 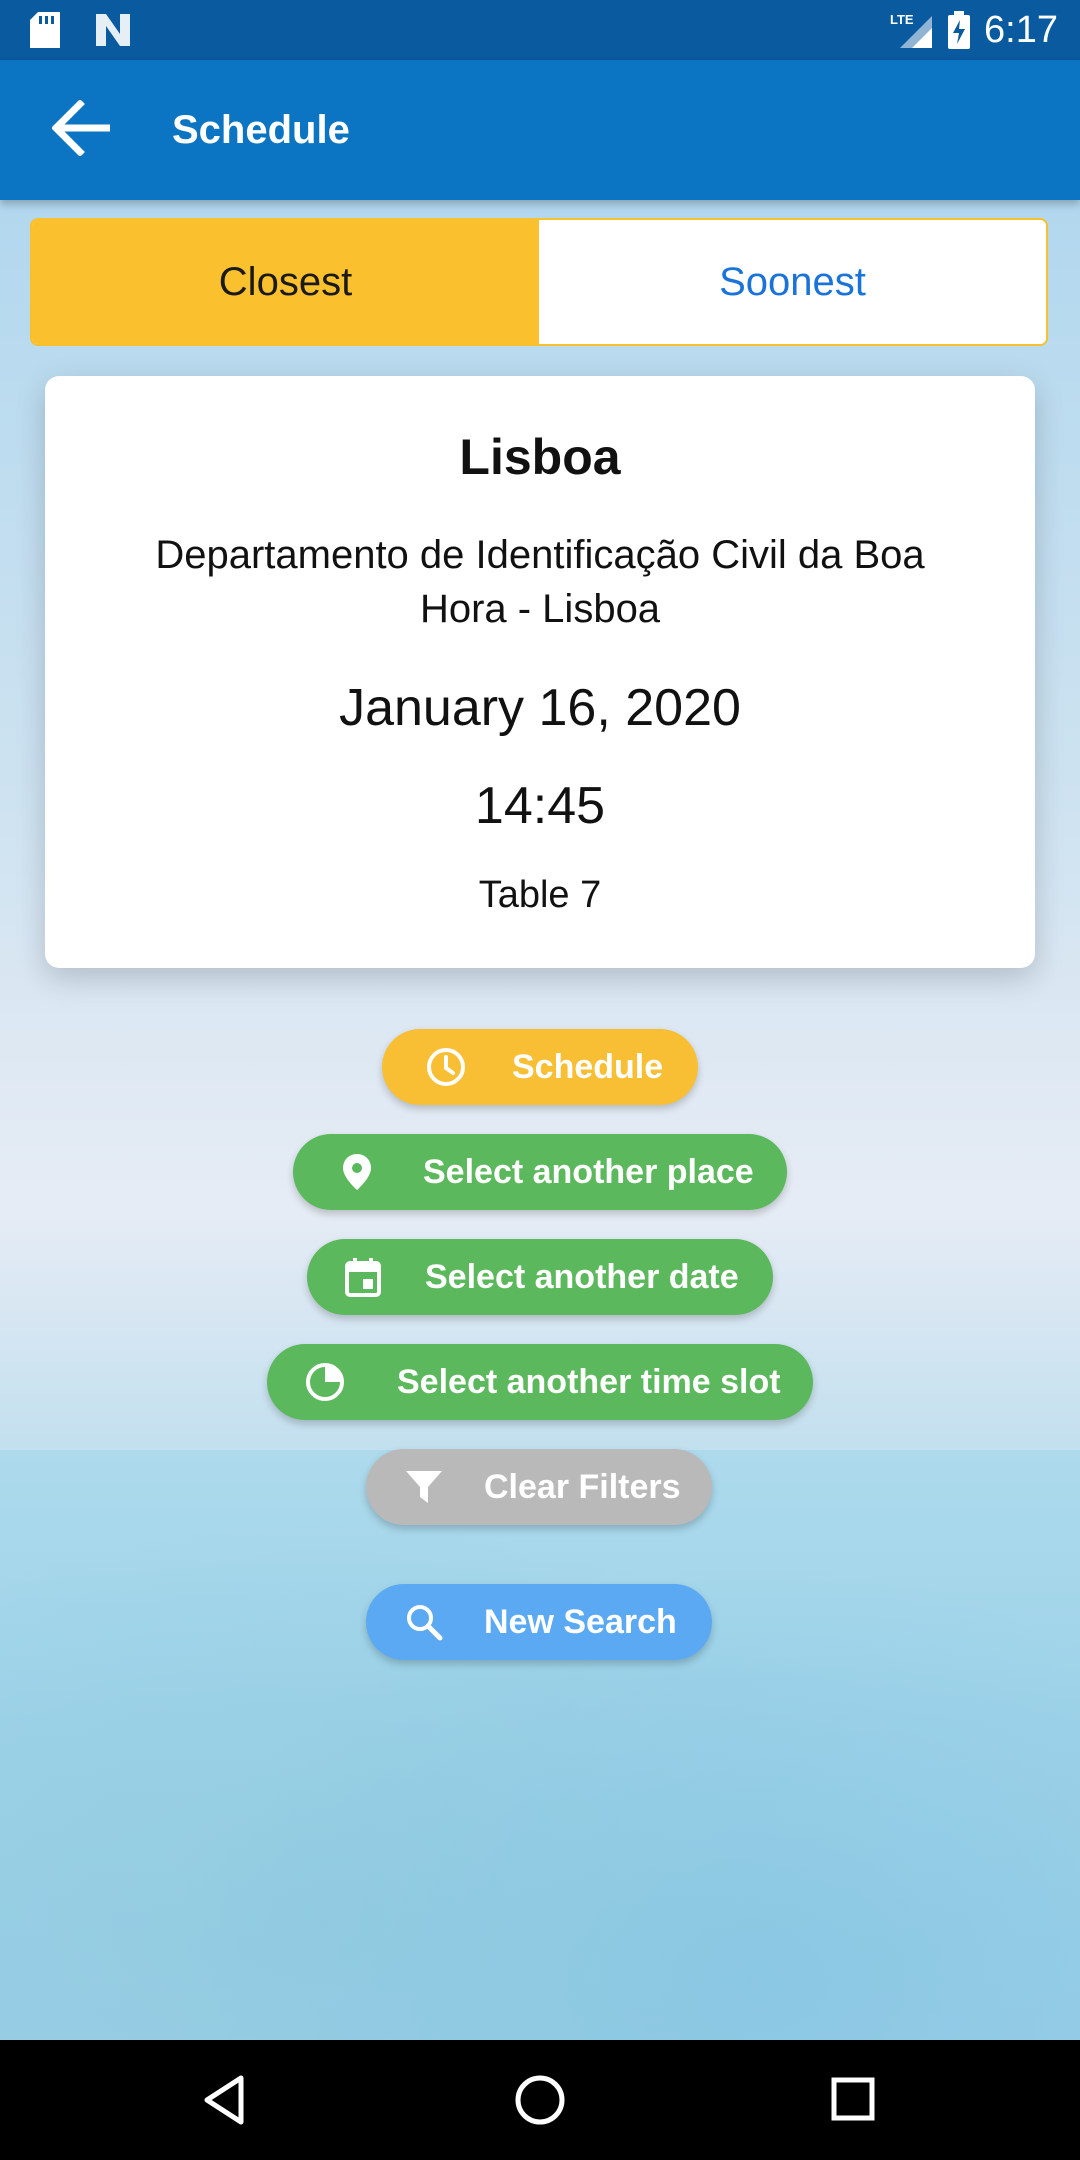 I want to click on select-date-label: Select another date, so click(x=582, y=1277).